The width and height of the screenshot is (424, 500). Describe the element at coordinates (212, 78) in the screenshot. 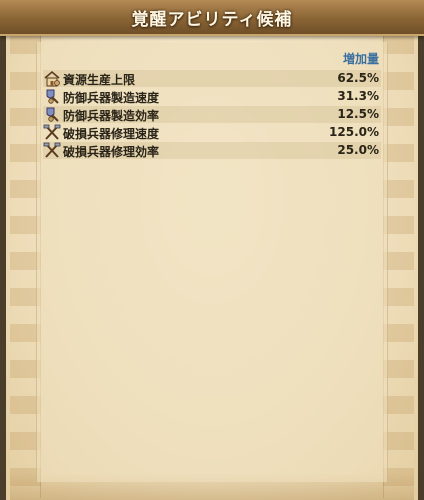

I see `table-row: 資源生産上限 62.5%` at that location.